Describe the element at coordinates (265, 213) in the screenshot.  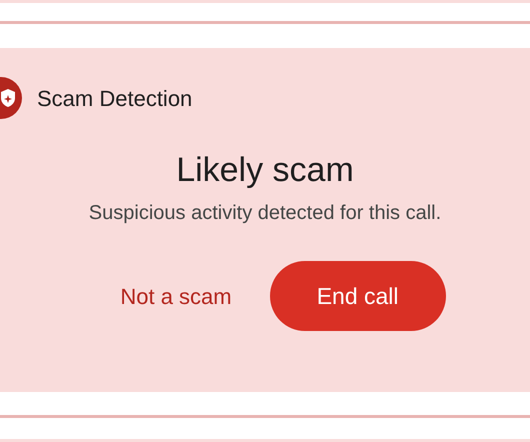
I see `alert-message: Suspicious activity detected for this call.` at that location.